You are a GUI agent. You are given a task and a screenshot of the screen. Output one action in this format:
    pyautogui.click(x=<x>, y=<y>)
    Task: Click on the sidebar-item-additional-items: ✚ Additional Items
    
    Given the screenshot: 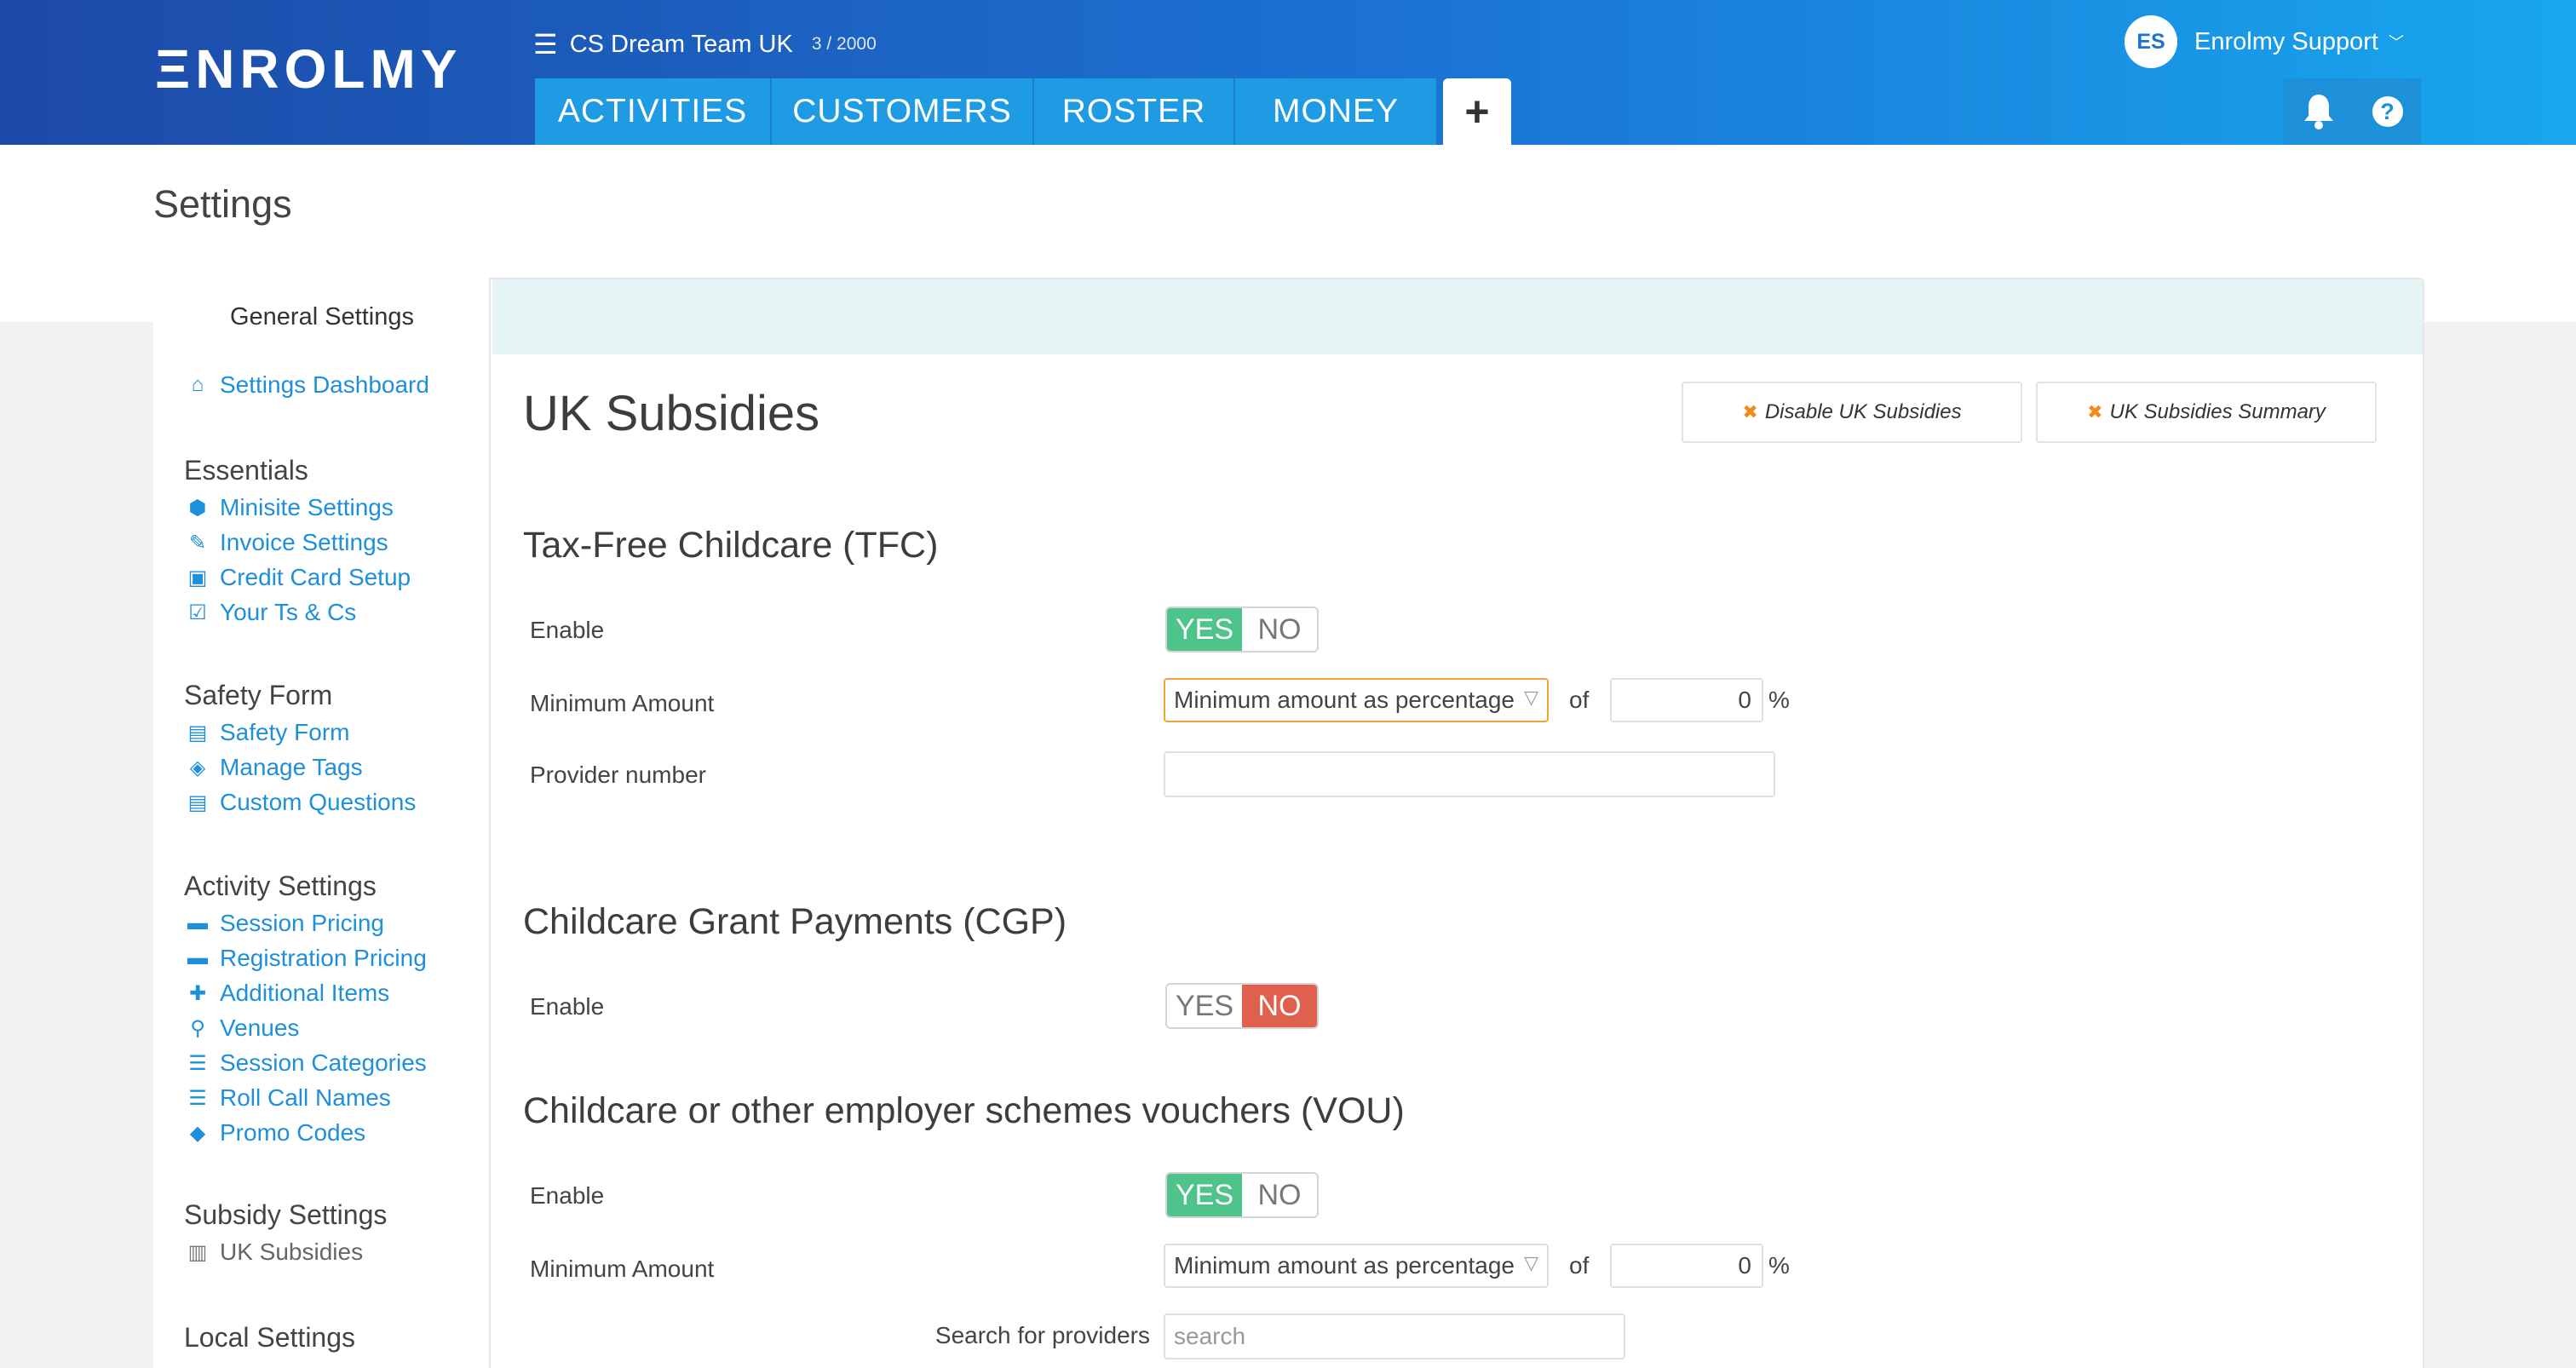 What is the action you would take?
    pyautogui.click(x=288, y=993)
    